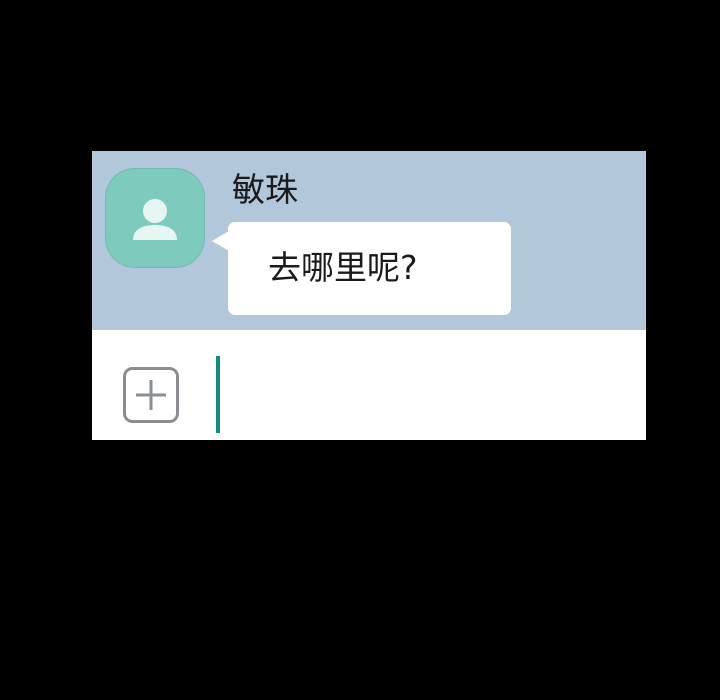 The height and width of the screenshot is (700, 720). I want to click on bubble-tail, so click(220, 241).